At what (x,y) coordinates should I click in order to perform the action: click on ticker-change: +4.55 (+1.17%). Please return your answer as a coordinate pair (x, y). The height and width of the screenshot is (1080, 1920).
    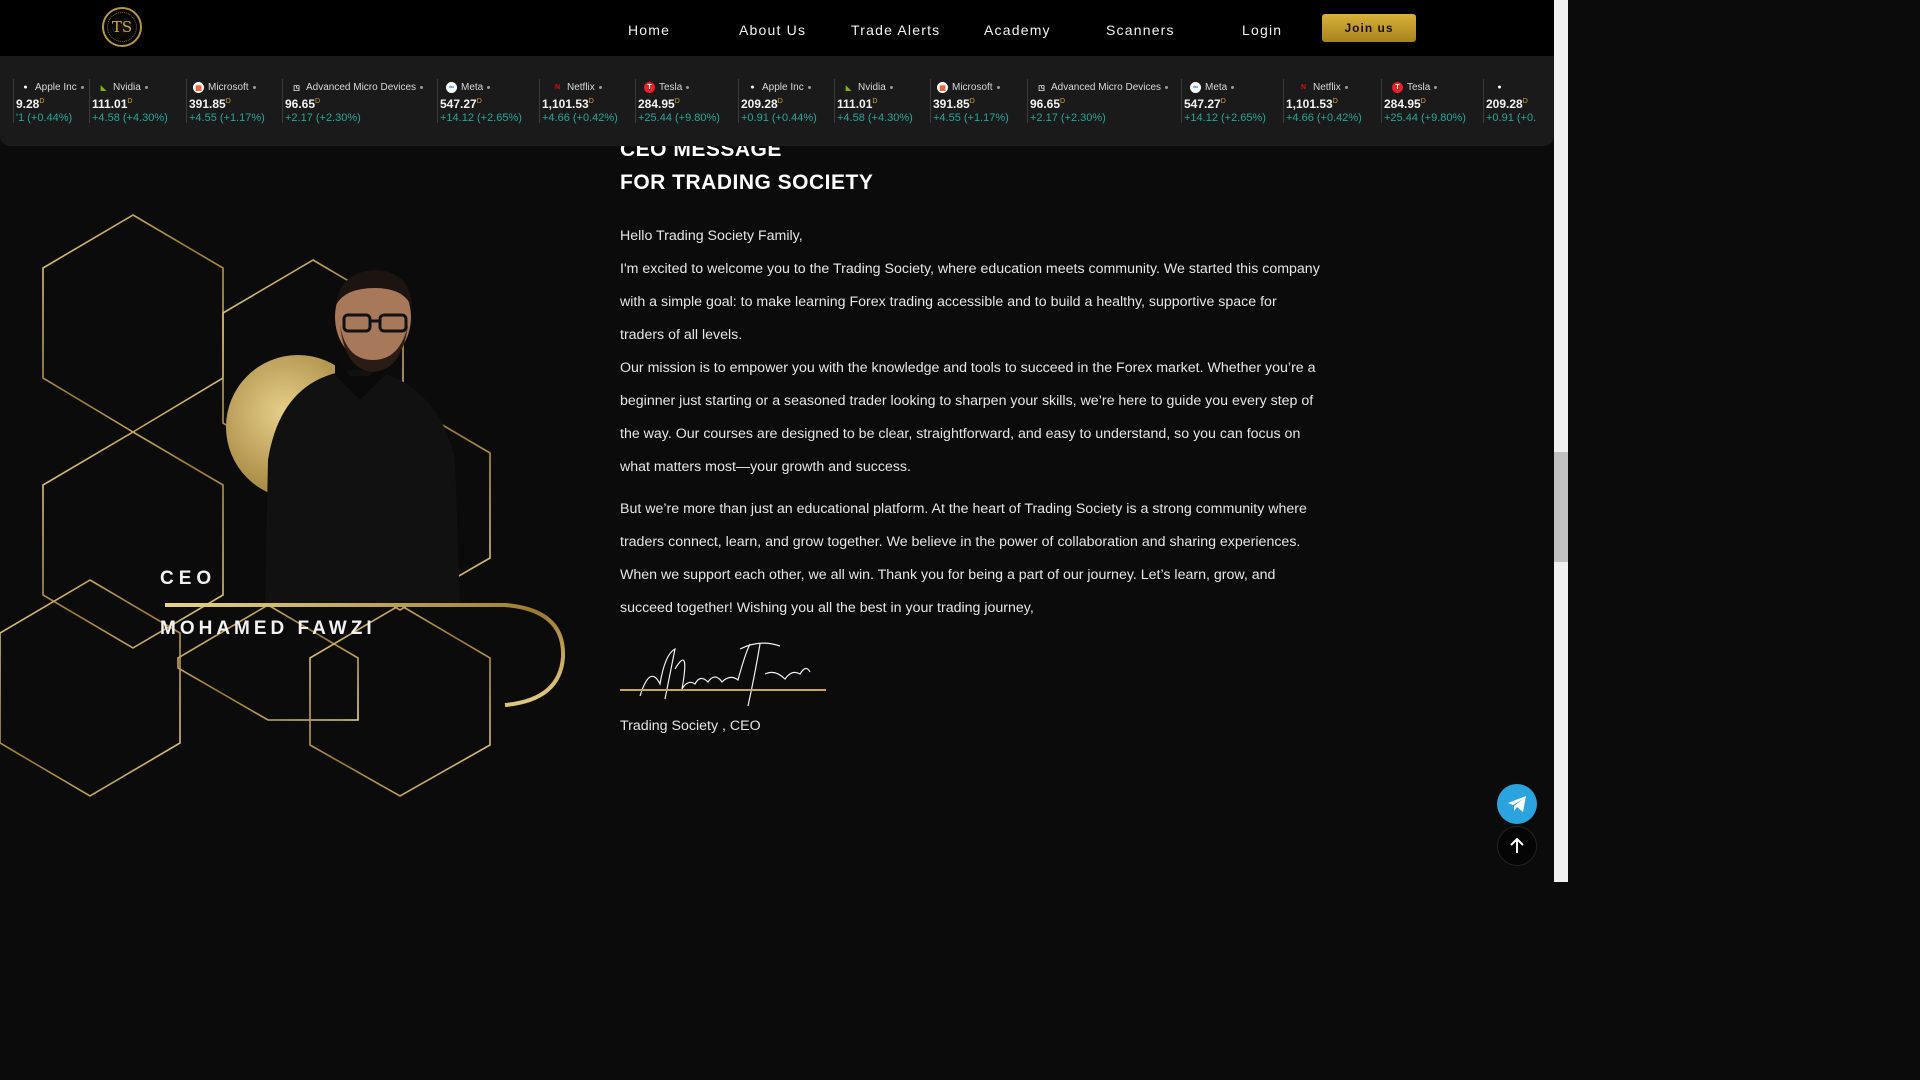
    Looking at the image, I should click on (971, 118).